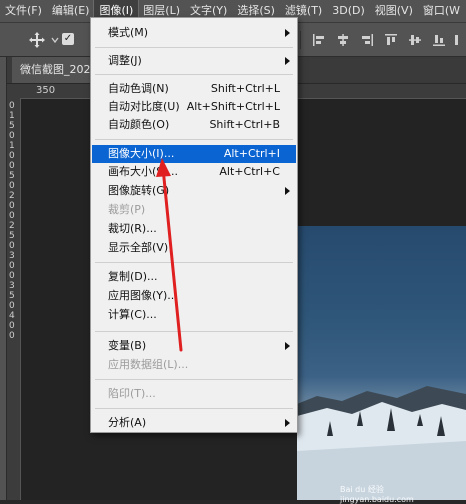 The width and height of the screenshot is (466, 504). I want to click on align-bottom-icon, so click(439, 40).